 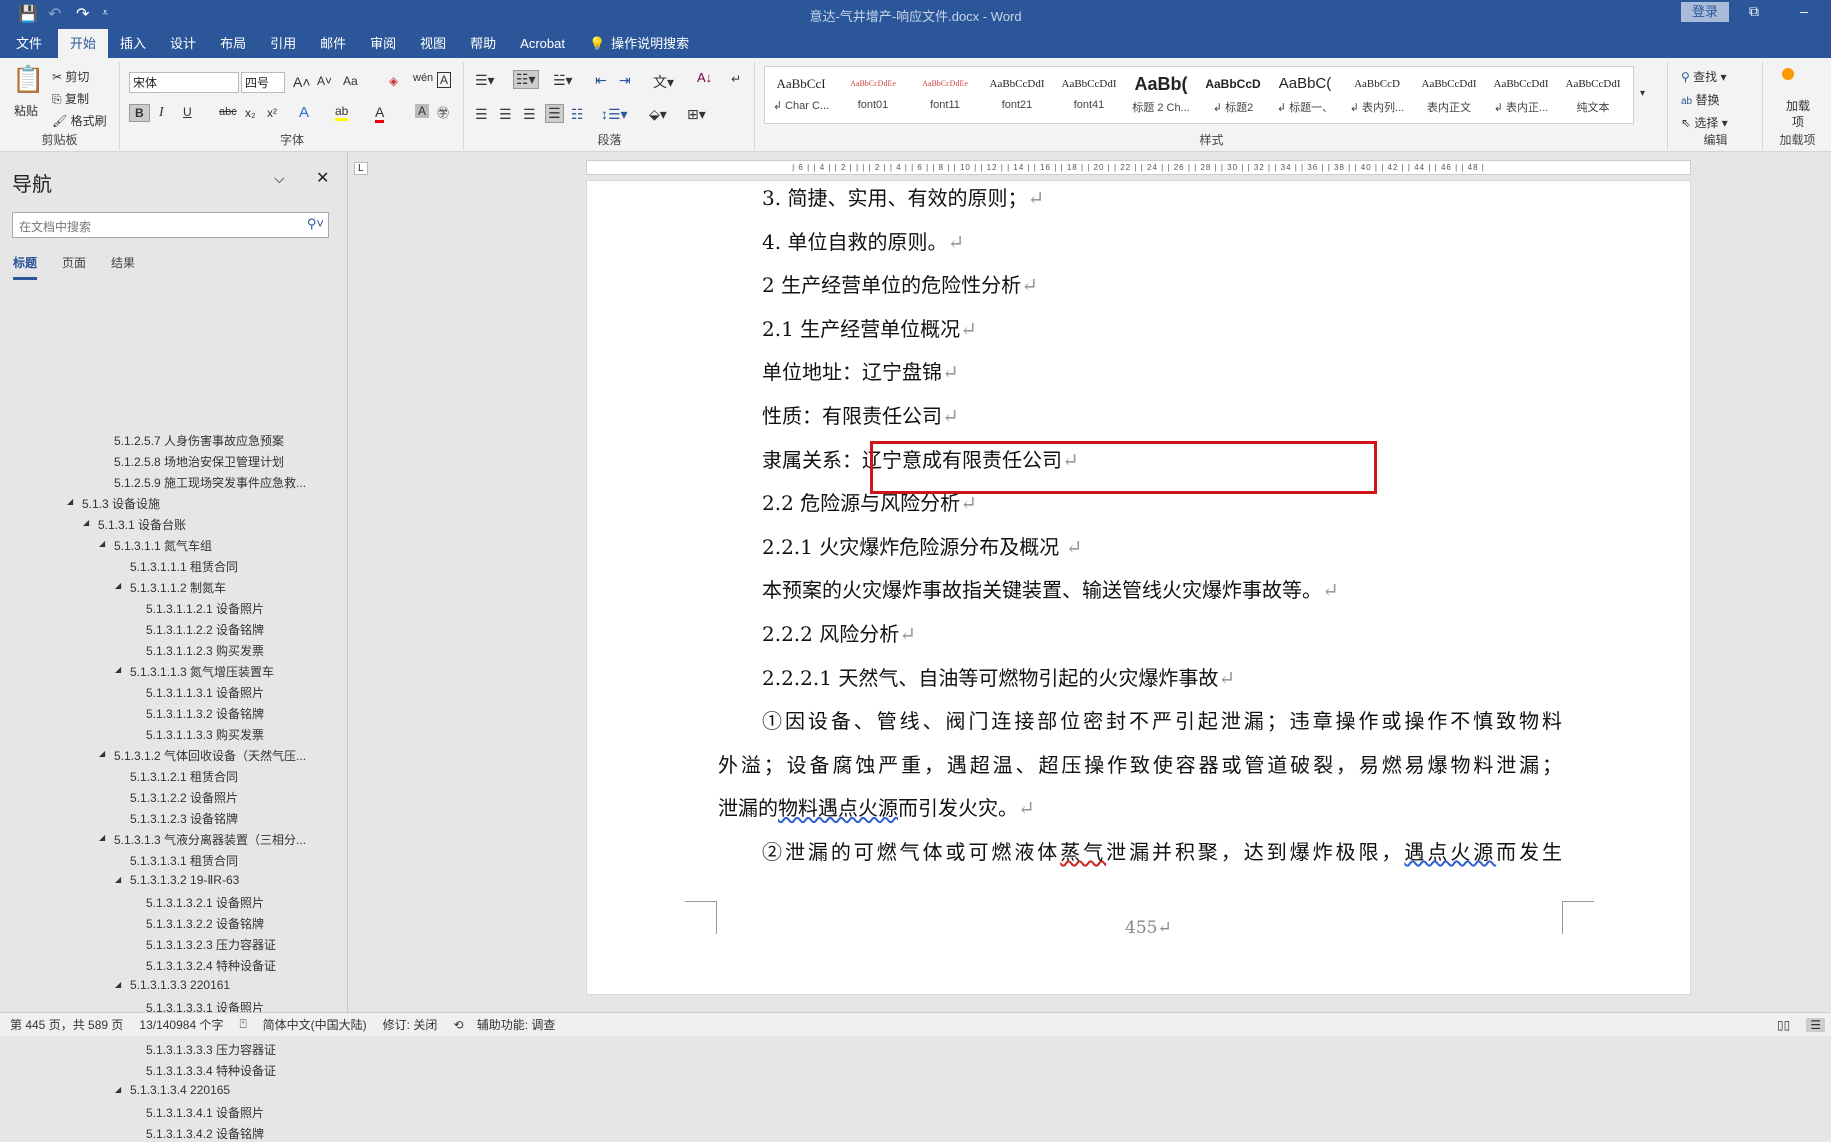 I want to click on tab-6: 邮件, so click(x=333, y=43).